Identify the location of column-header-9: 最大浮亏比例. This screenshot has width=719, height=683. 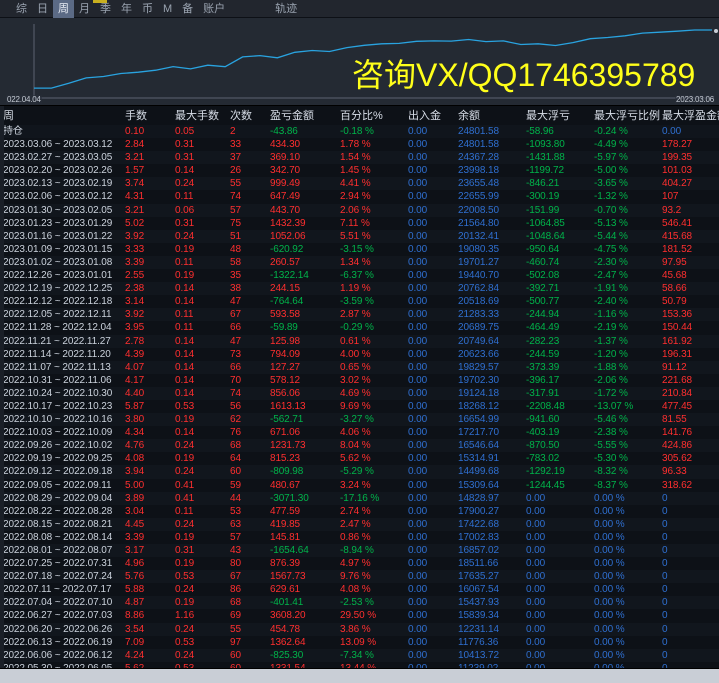
(625, 115).